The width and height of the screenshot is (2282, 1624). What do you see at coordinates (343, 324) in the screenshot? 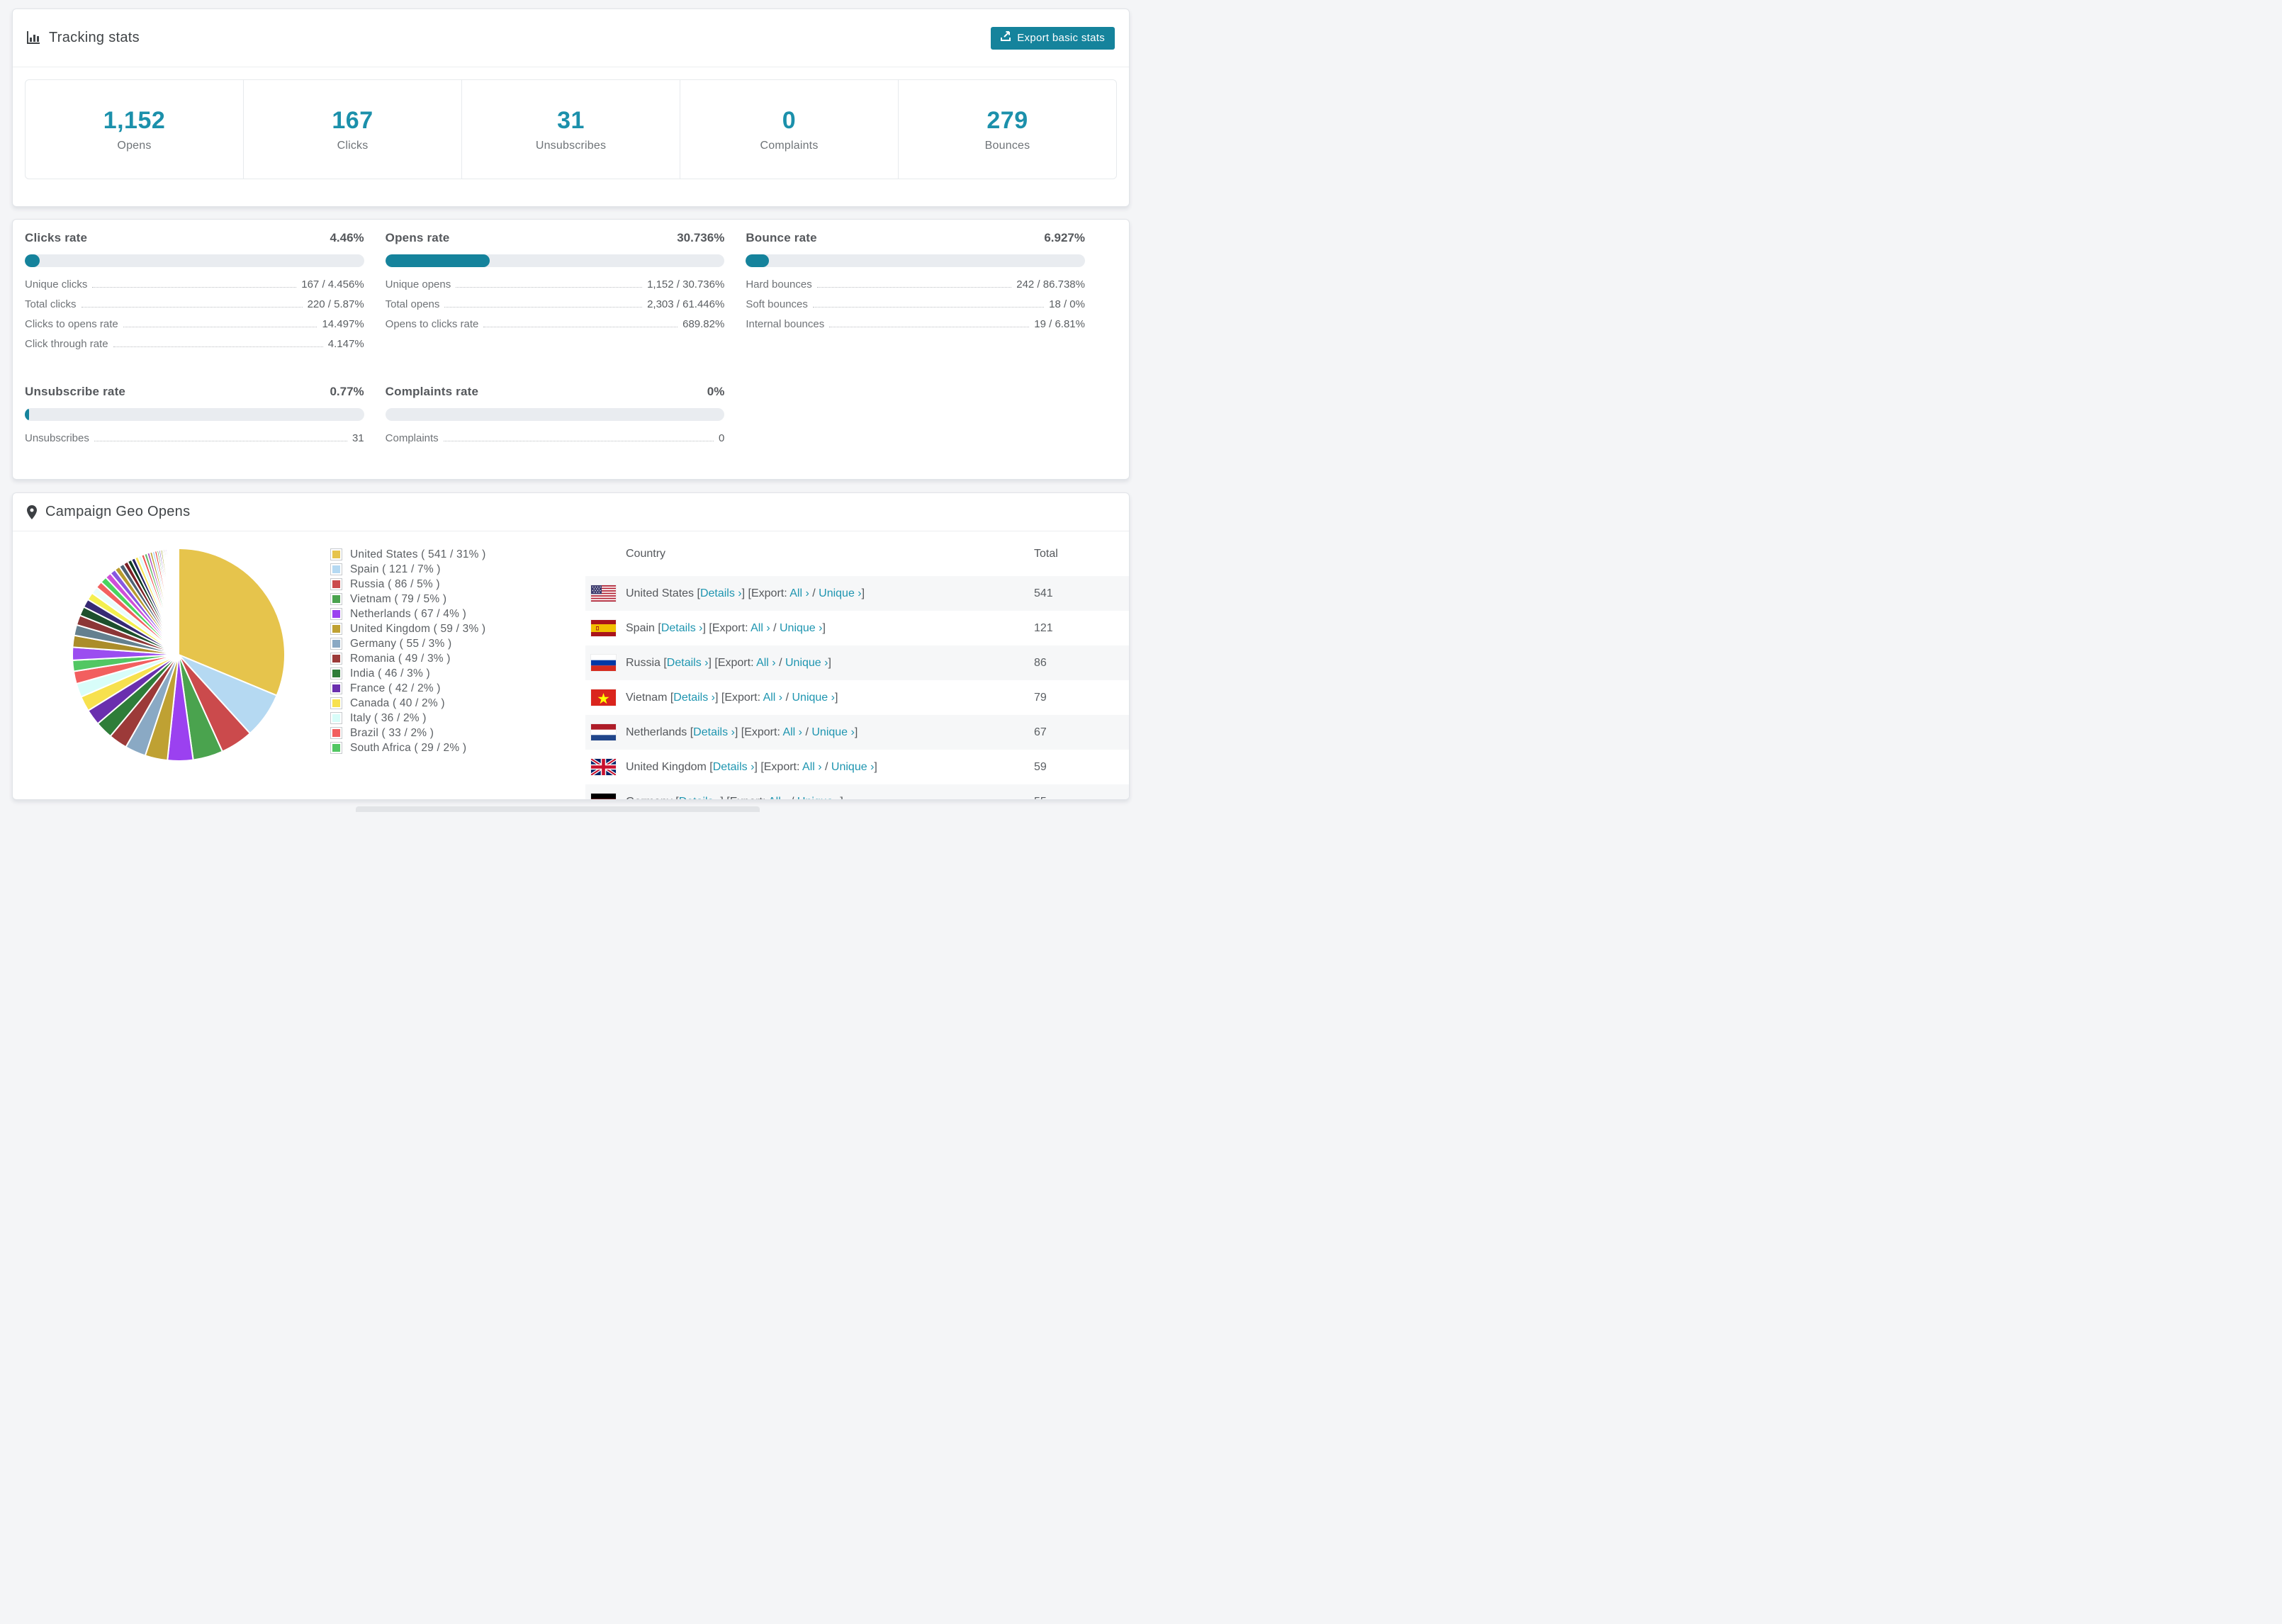
I see `rate-row-value: 14.497%` at bounding box center [343, 324].